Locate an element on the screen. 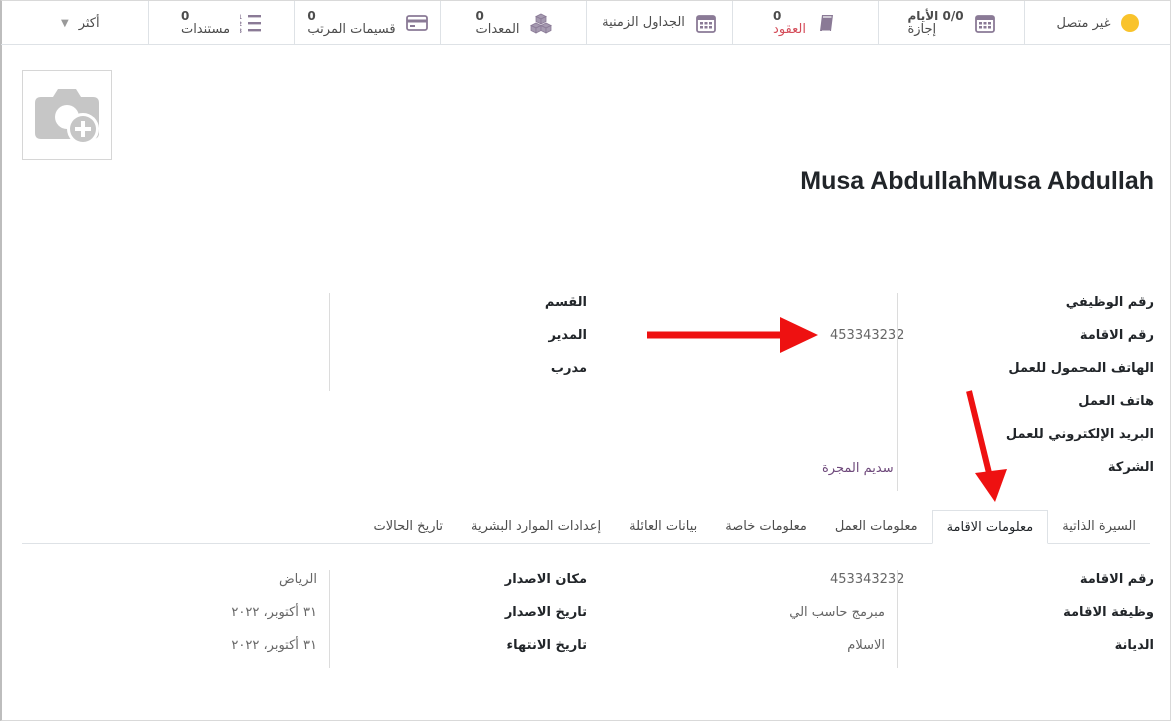 This screenshot has height=721, width=1171. ordered-list-icon: 123 is located at coordinates (251, 23).